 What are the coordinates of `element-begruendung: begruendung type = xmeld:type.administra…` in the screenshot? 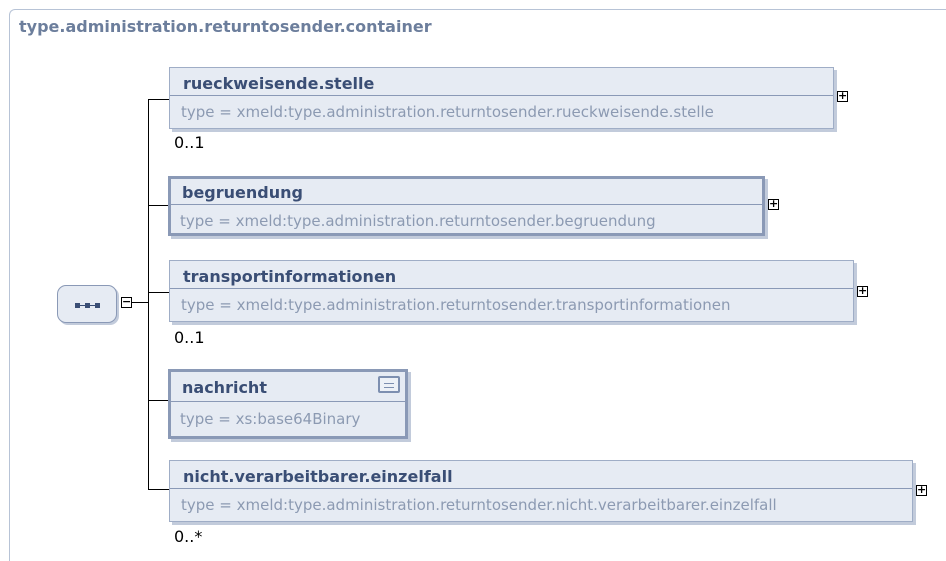 It's located at (466, 206).